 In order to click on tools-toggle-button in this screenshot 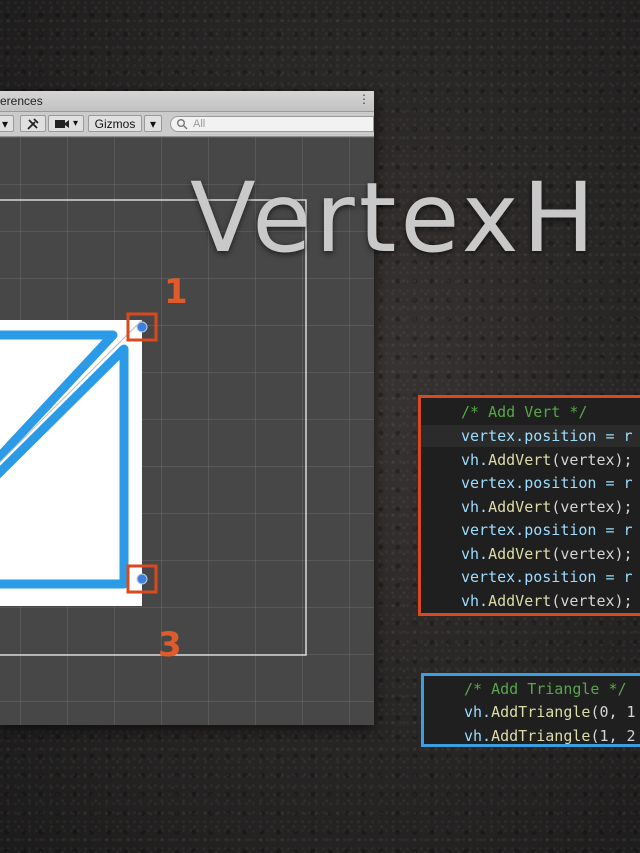, I will do `click(33, 123)`.